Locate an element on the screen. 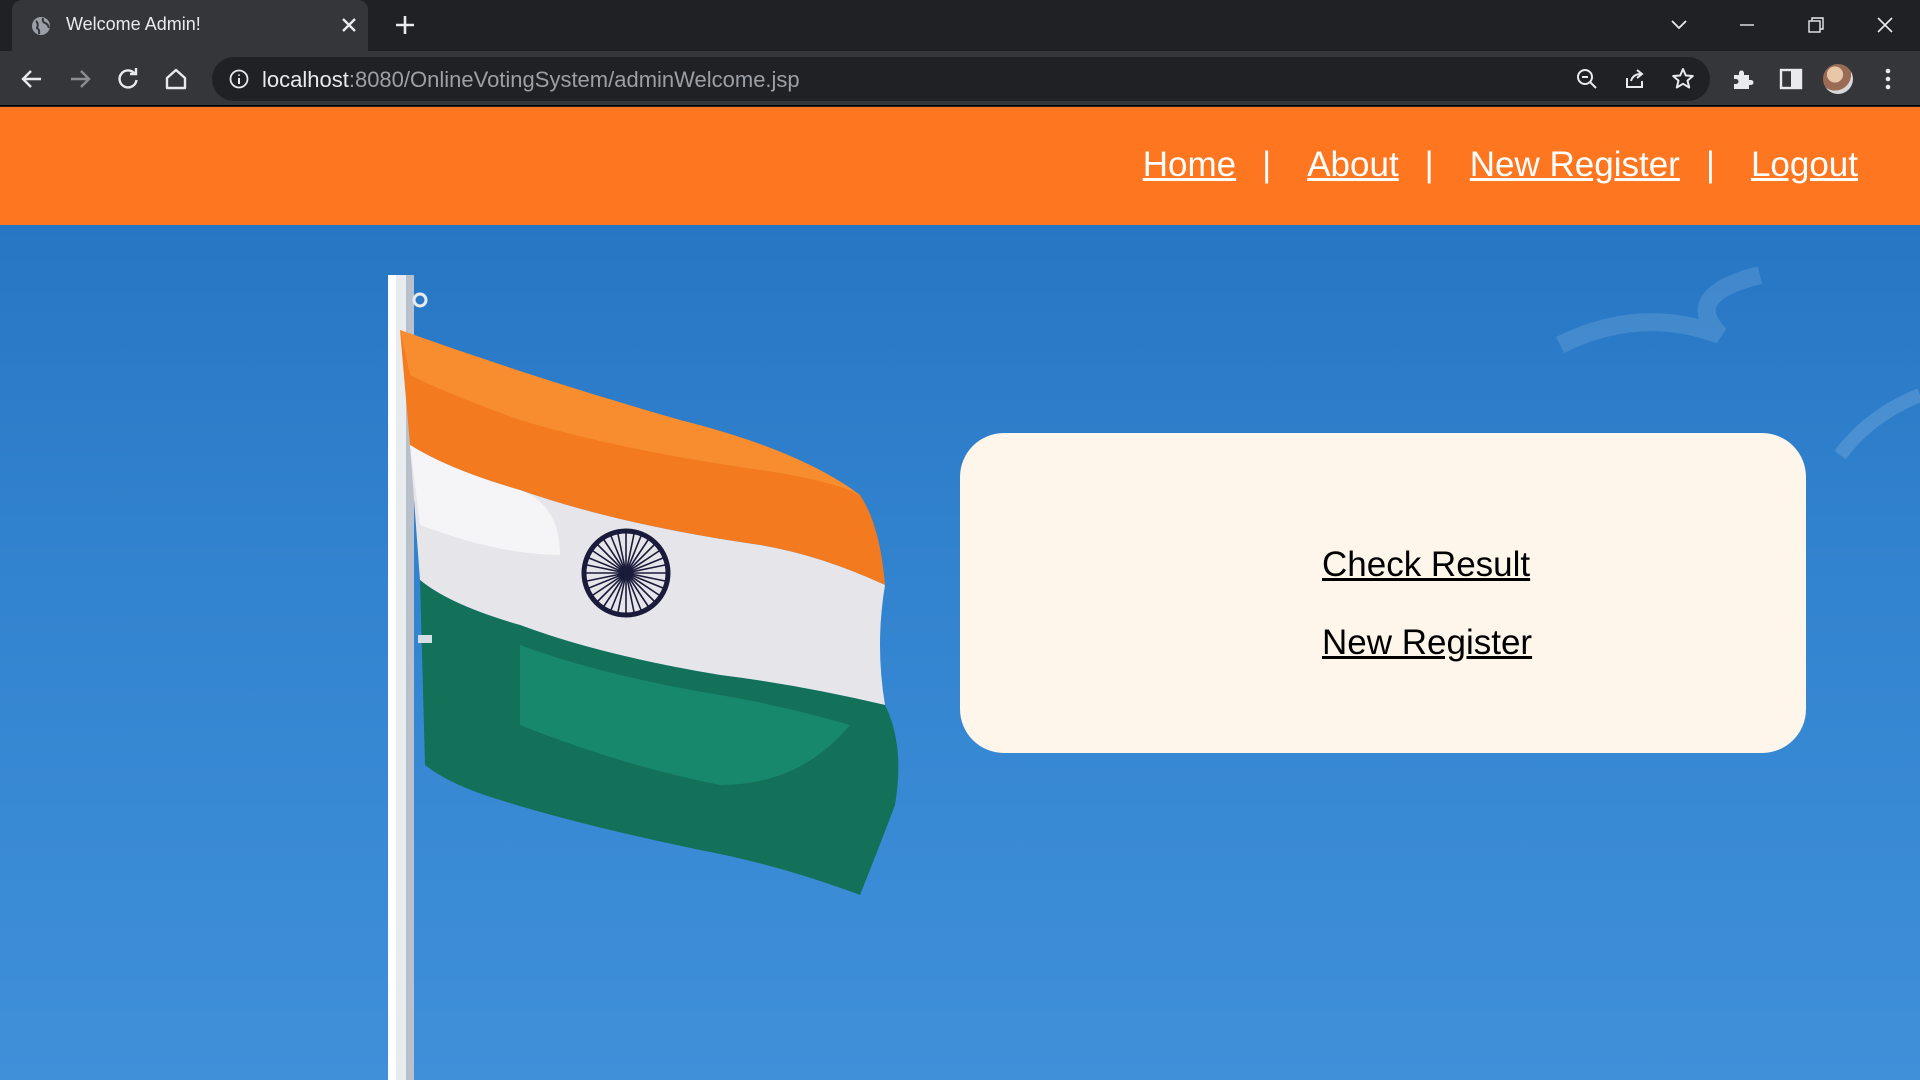 The image size is (1920, 1080). admin-actions-card: Check Result New Register is located at coordinates (1383, 593).